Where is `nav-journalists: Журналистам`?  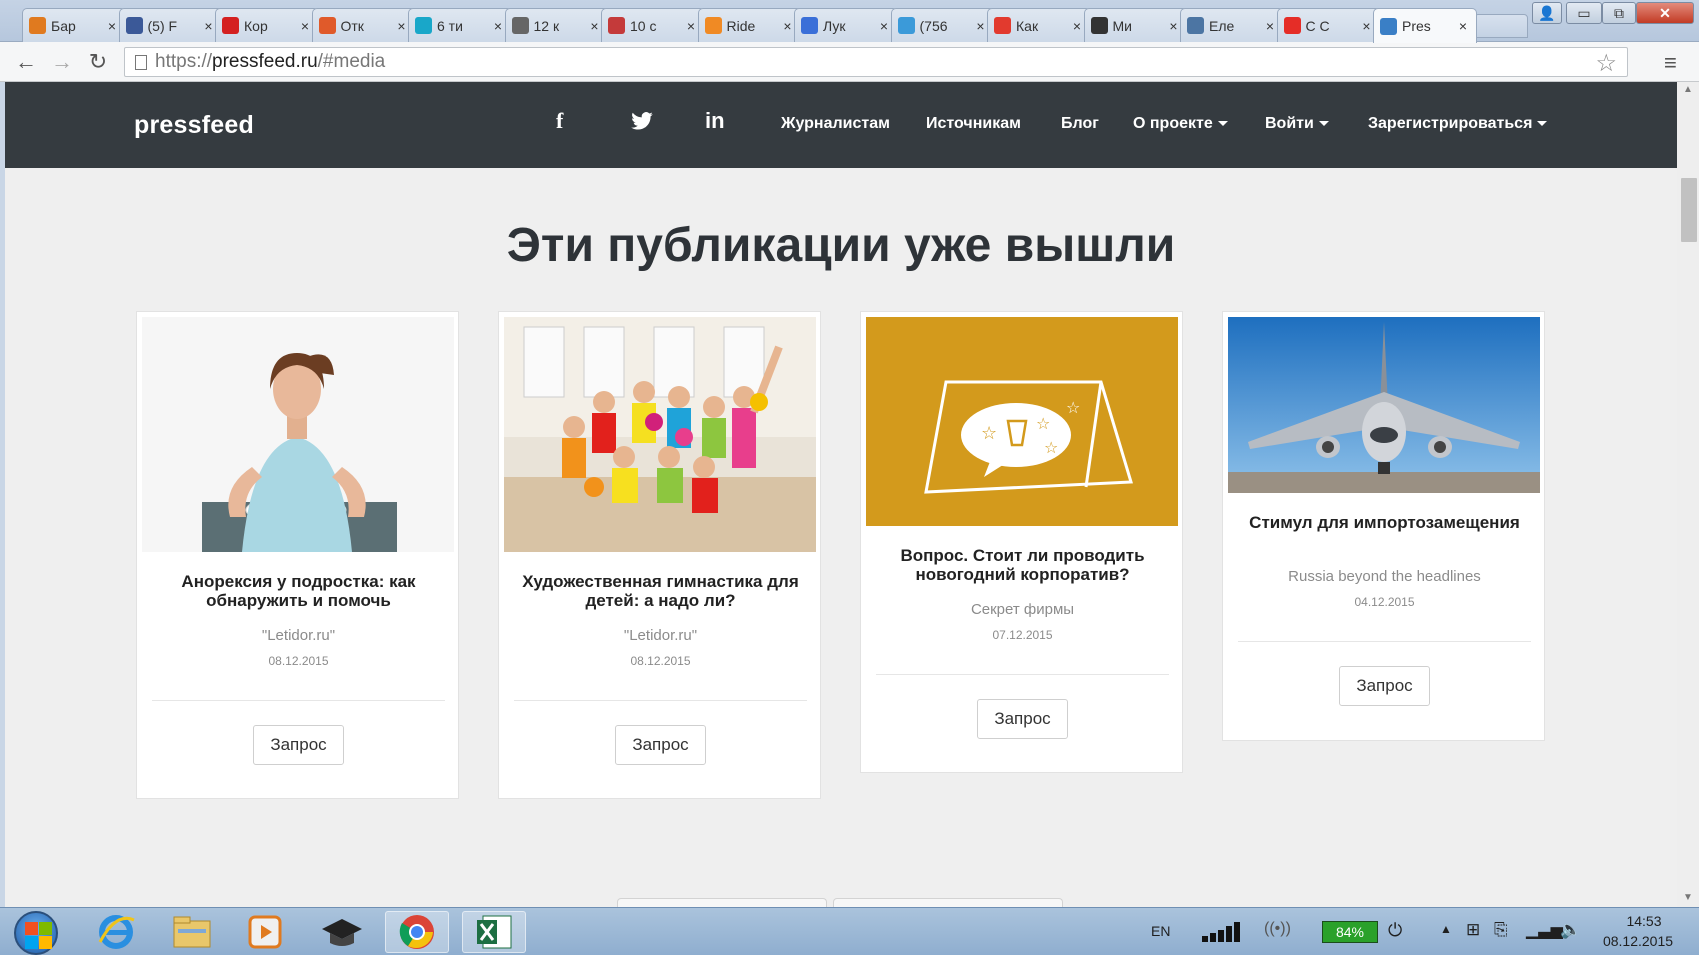 nav-journalists: Журналистам is located at coordinates (835, 124).